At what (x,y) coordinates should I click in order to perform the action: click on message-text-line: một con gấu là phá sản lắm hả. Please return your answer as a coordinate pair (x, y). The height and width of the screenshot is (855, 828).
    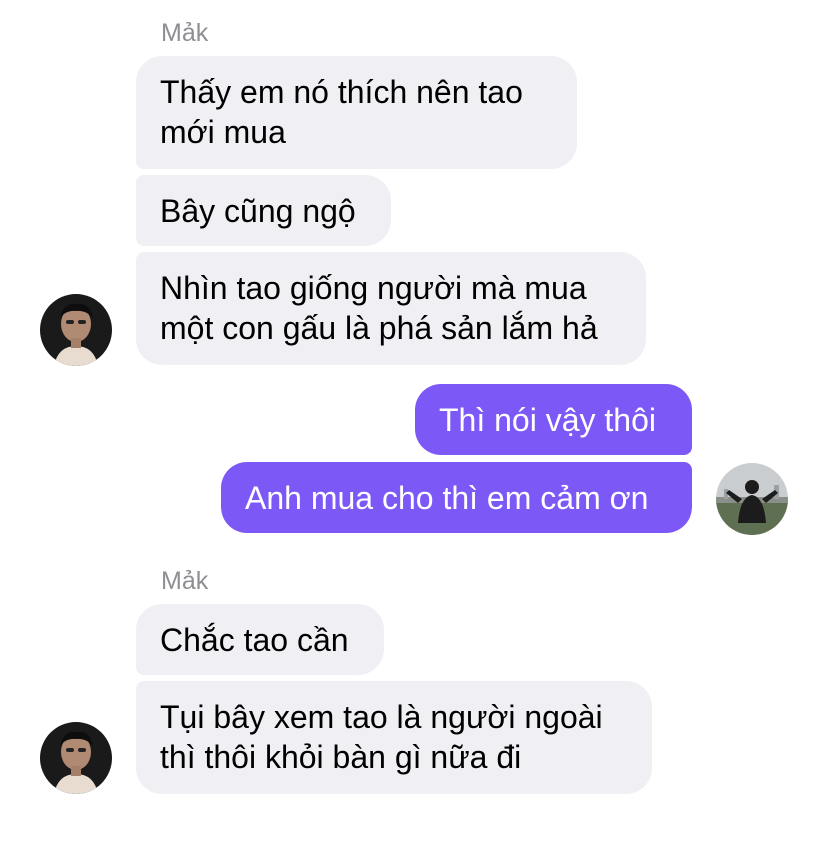
    Looking at the image, I should click on (379, 328).